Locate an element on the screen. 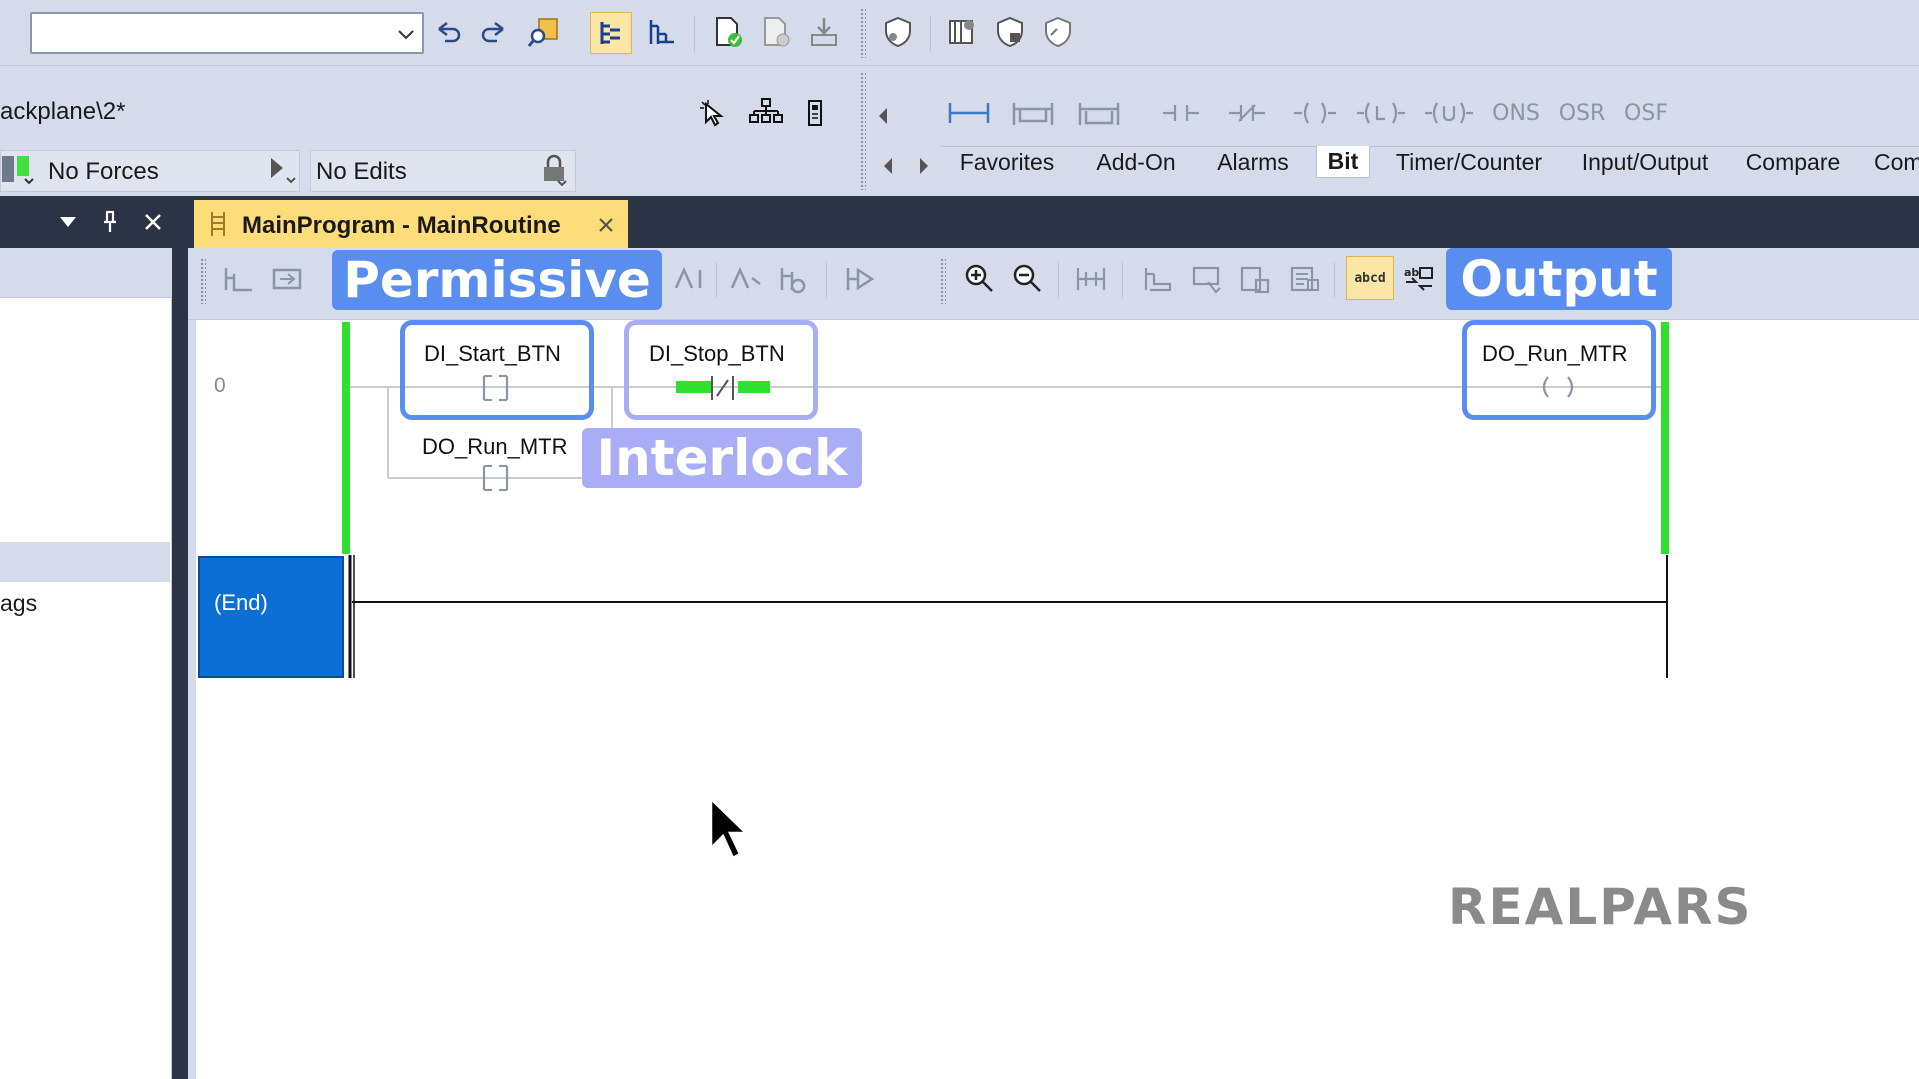 The image size is (1919, 1079). left-power-rail is located at coordinates (346, 438).